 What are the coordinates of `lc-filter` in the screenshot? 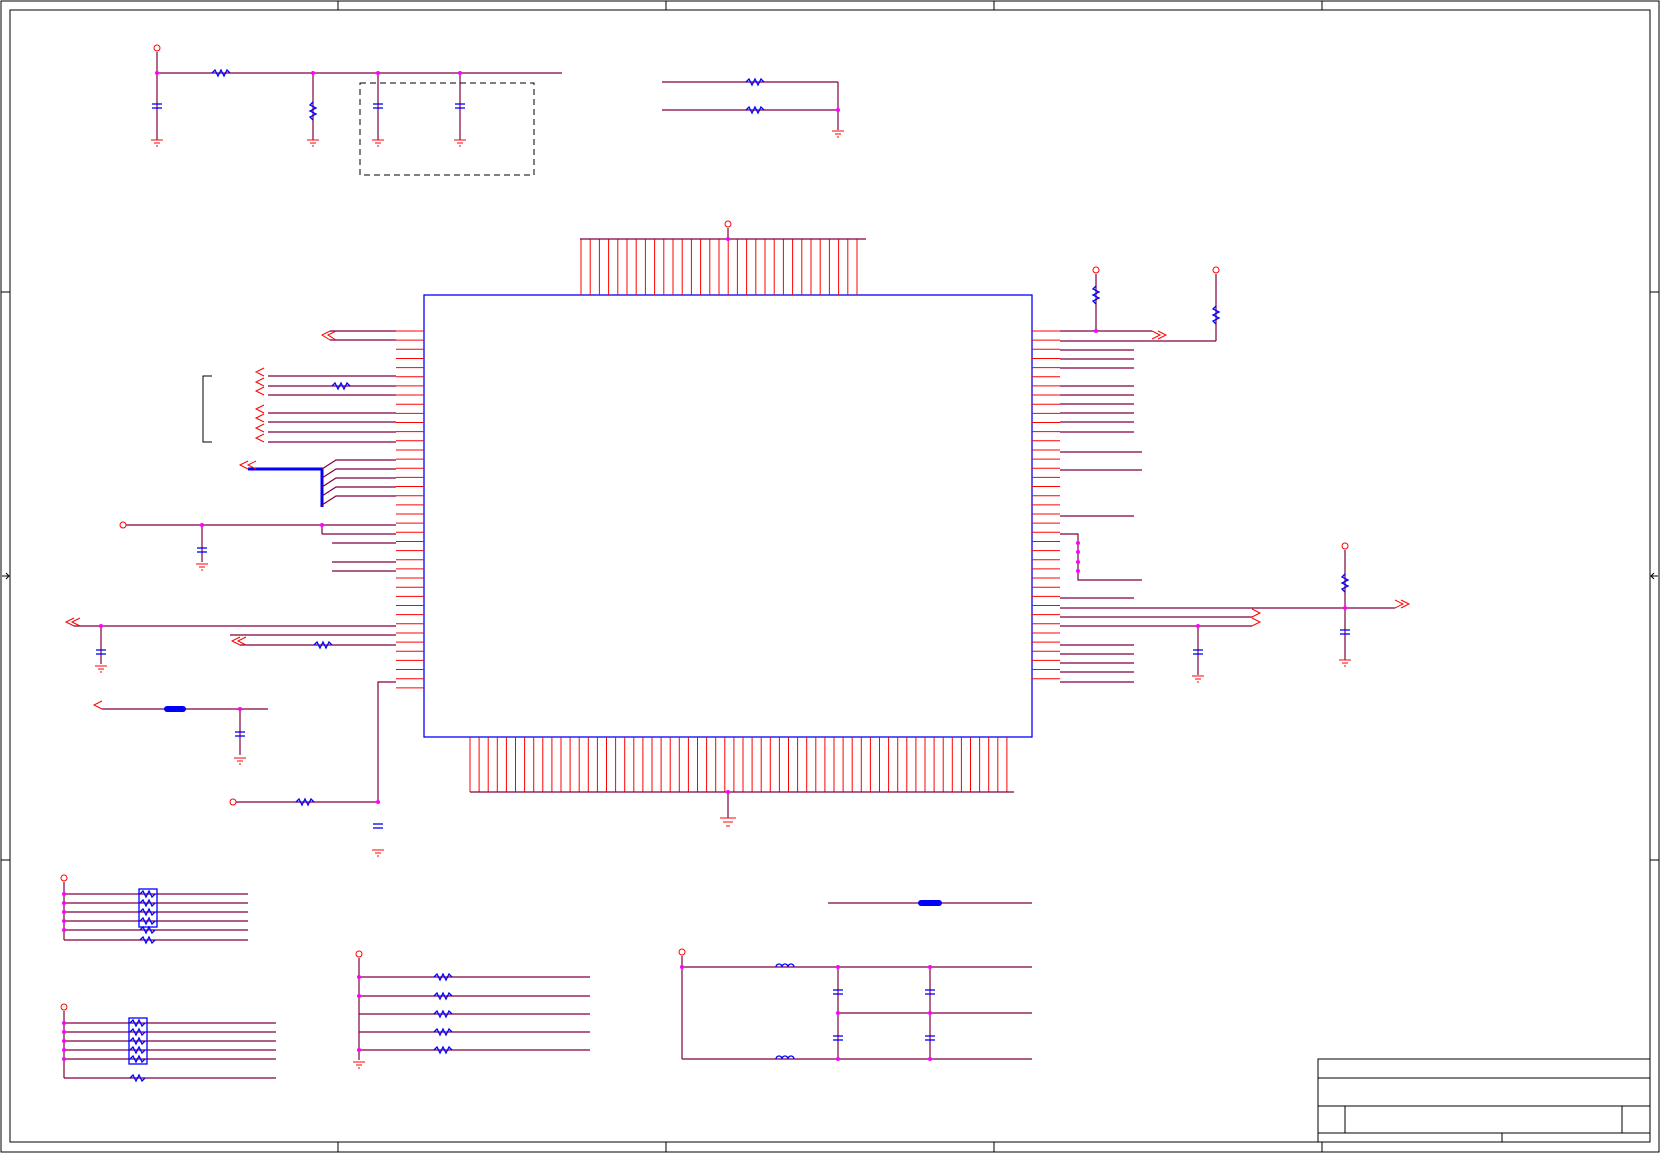 It's located at (855, 980).